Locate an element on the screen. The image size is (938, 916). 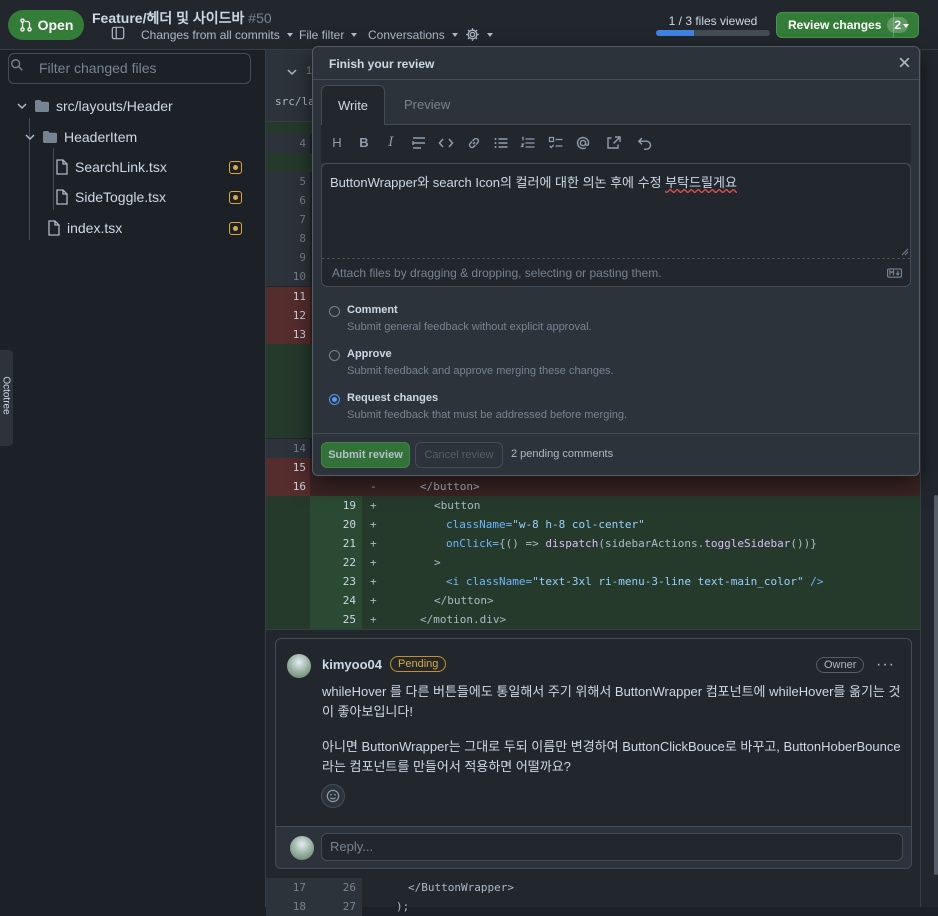
cancel-review-button: Cancel review is located at coordinates (459, 455).